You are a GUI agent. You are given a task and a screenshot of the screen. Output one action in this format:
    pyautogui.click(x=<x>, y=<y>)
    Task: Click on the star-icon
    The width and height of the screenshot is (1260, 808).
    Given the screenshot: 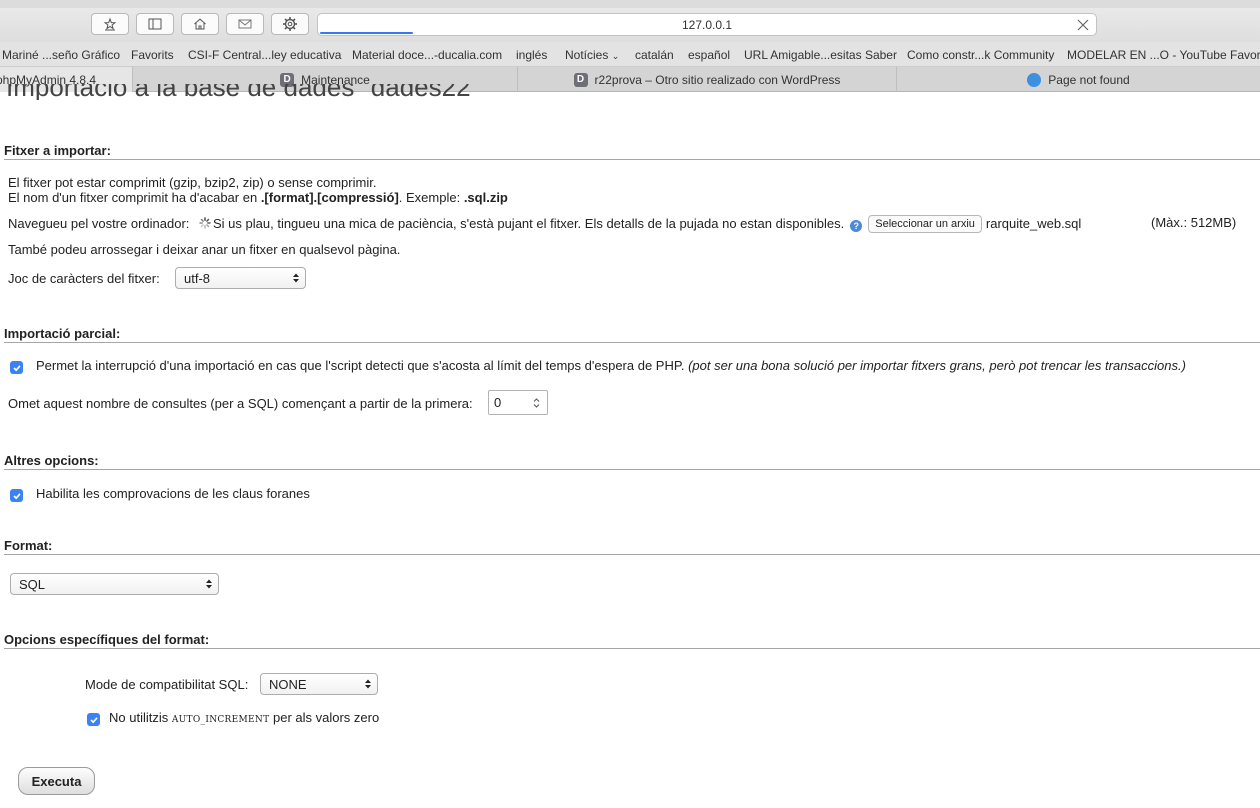 What is the action you would take?
    pyautogui.click(x=110, y=24)
    